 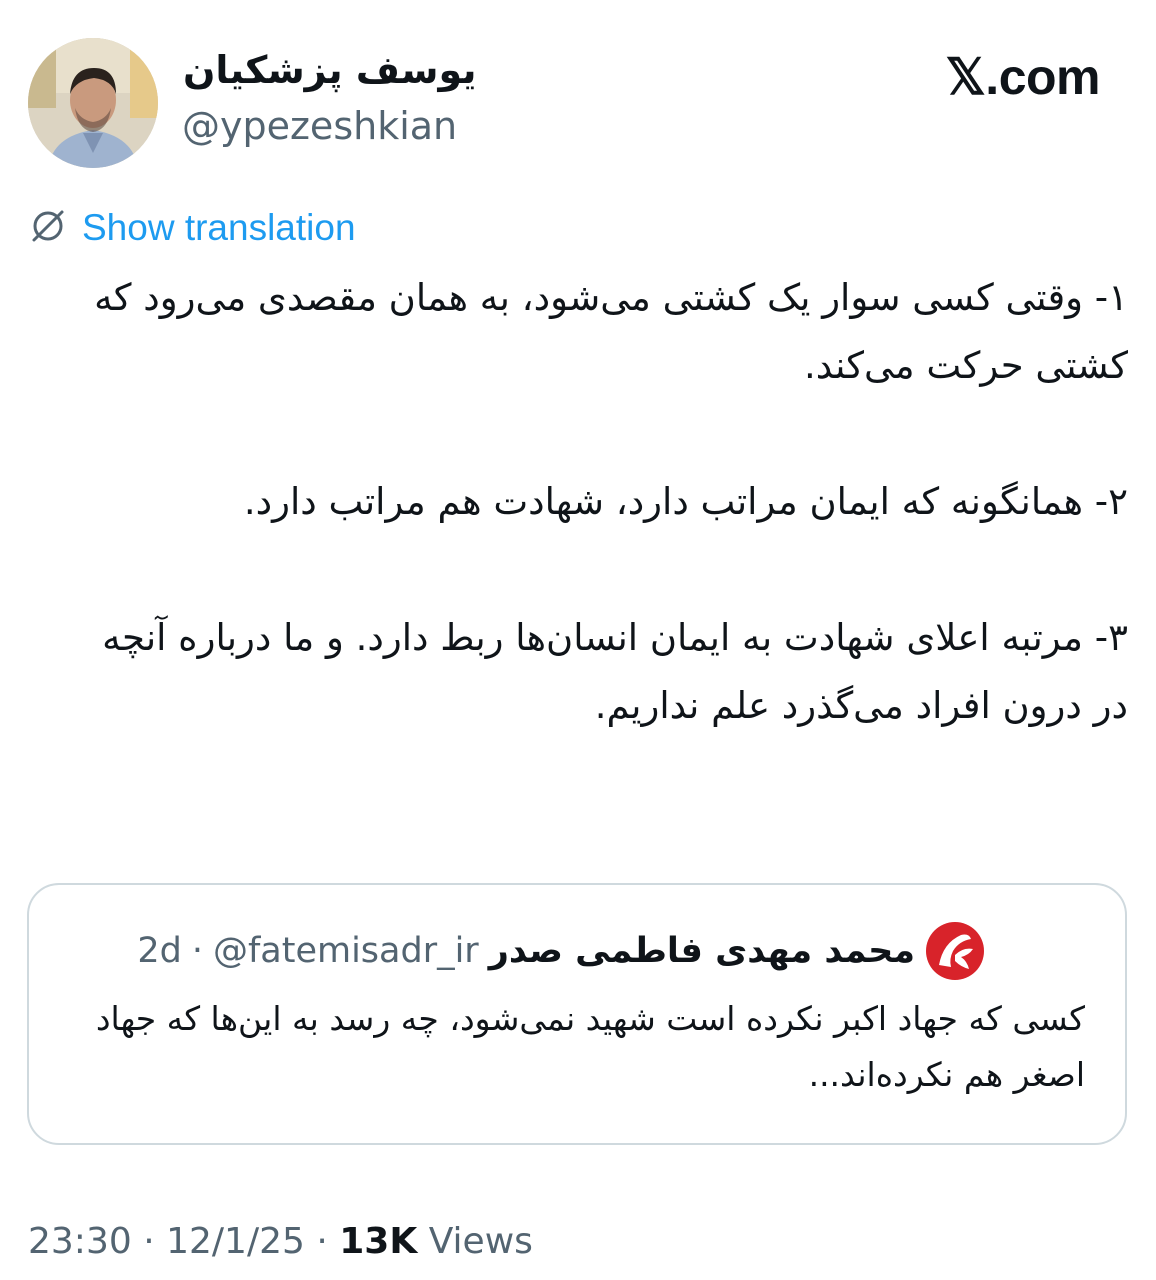 I want to click on quoted-timestamp: 2d, so click(x=159, y=951).